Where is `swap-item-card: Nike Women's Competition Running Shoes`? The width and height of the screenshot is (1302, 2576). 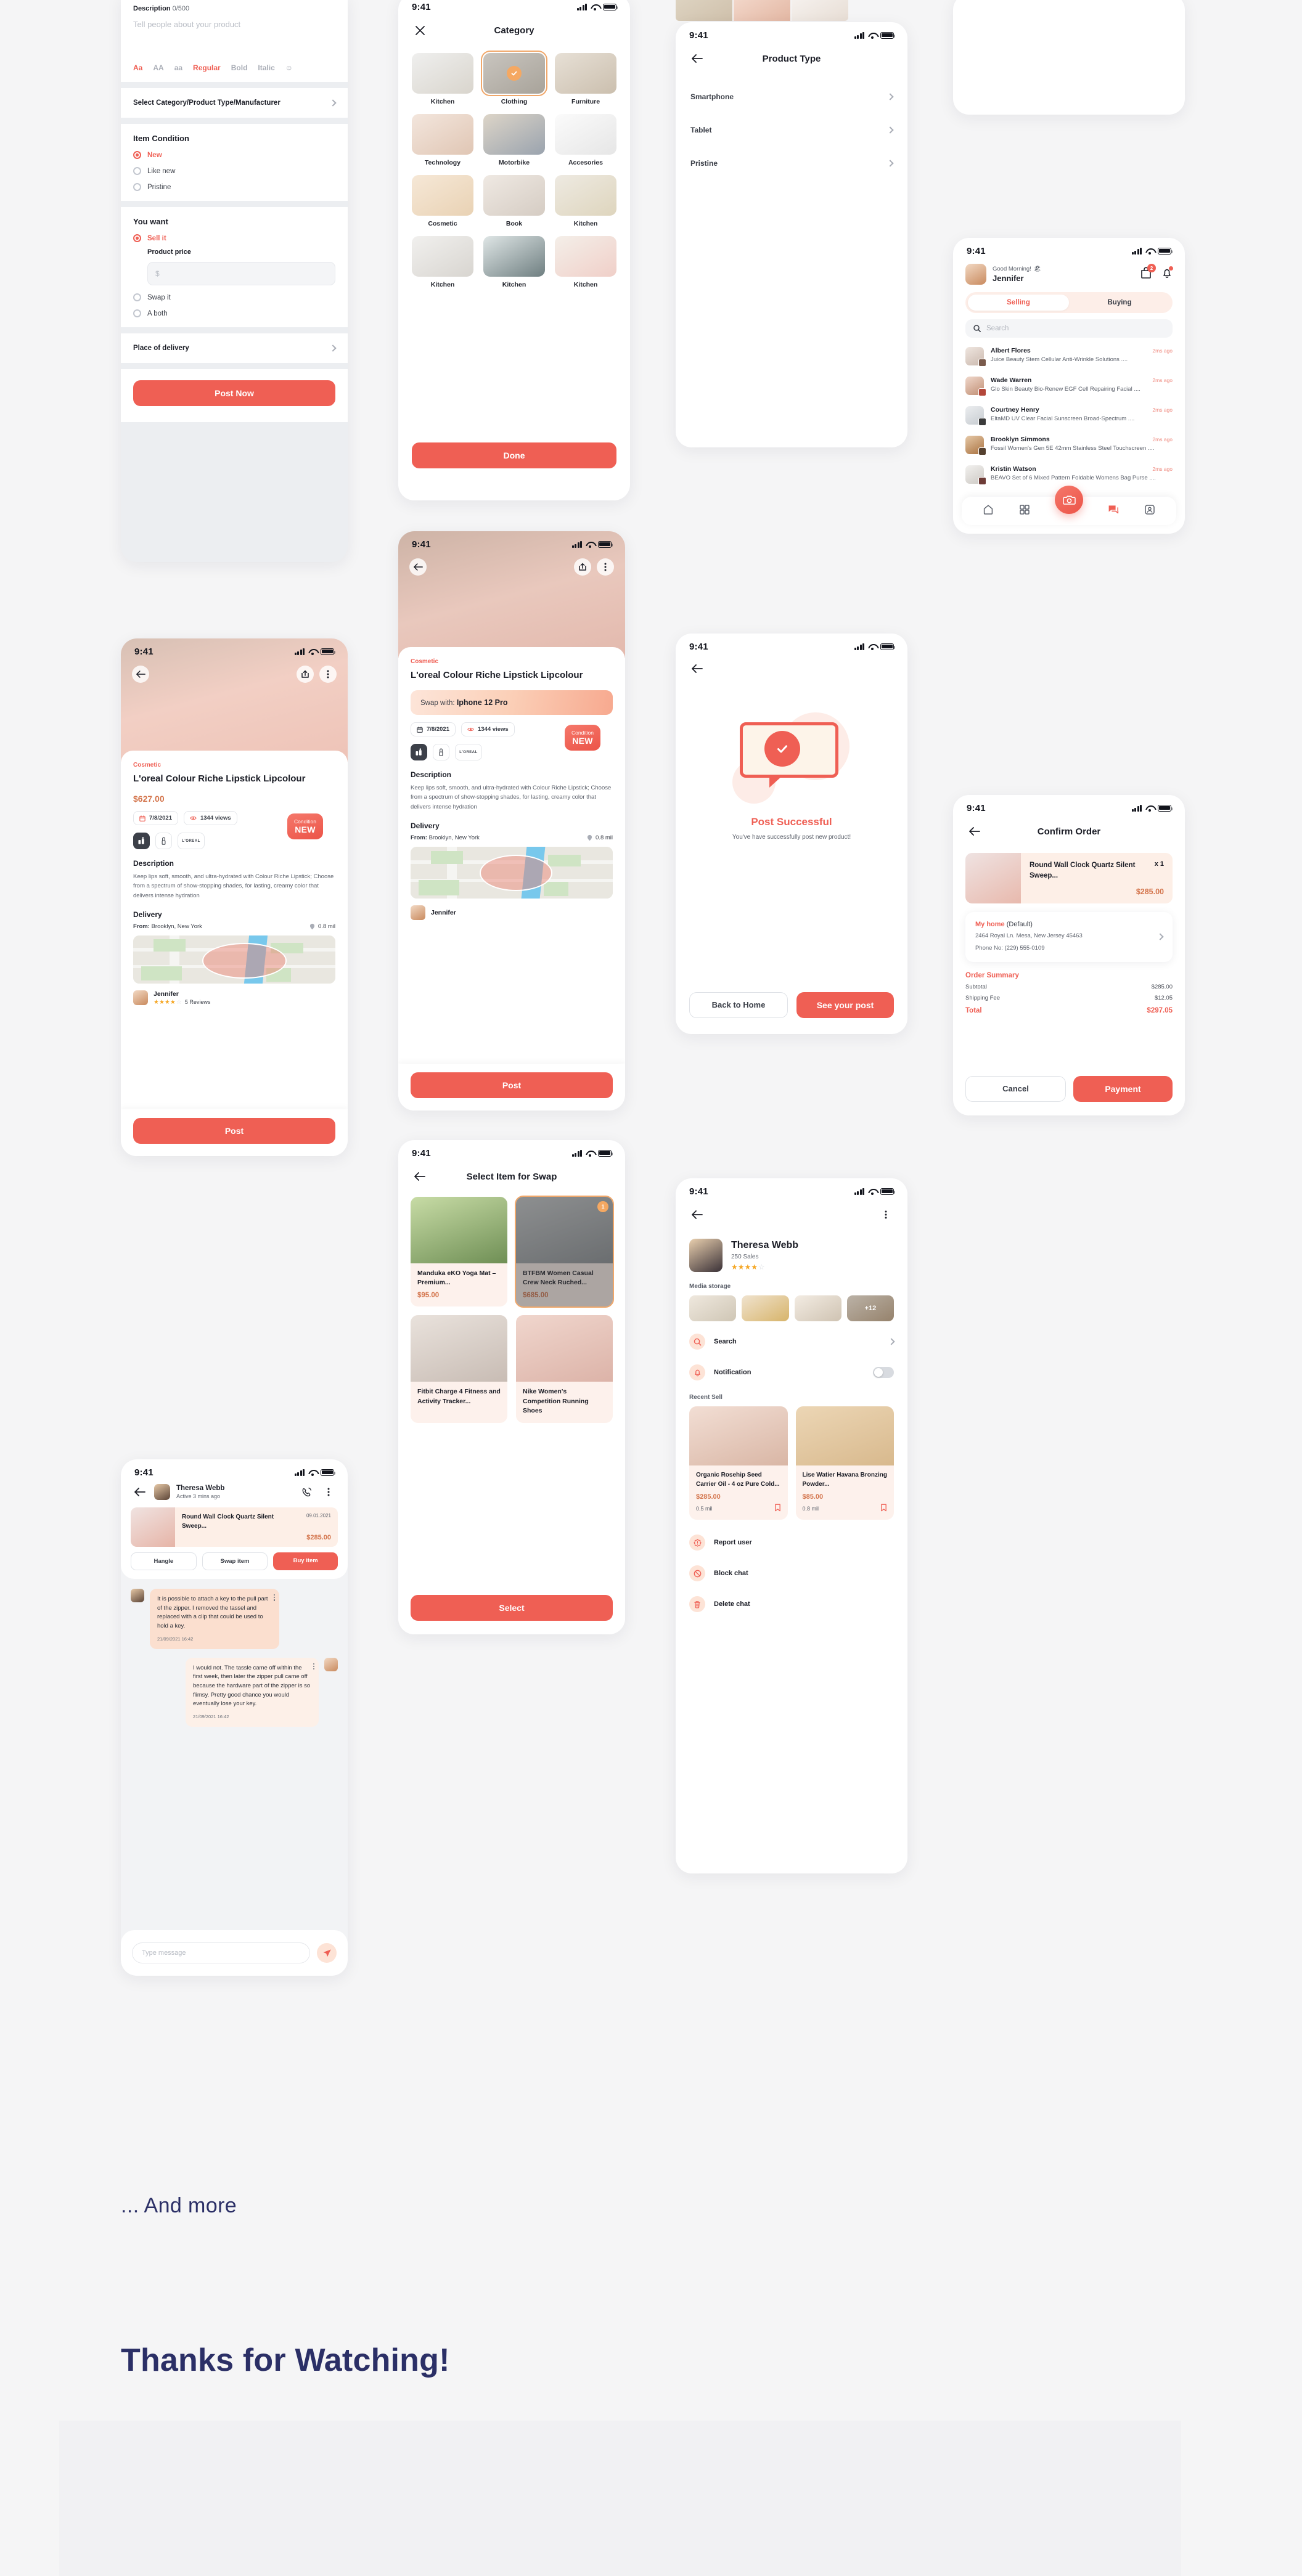
swap-item-card: Nike Women's Competition Running Shoes is located at coordinates (564, 1370).